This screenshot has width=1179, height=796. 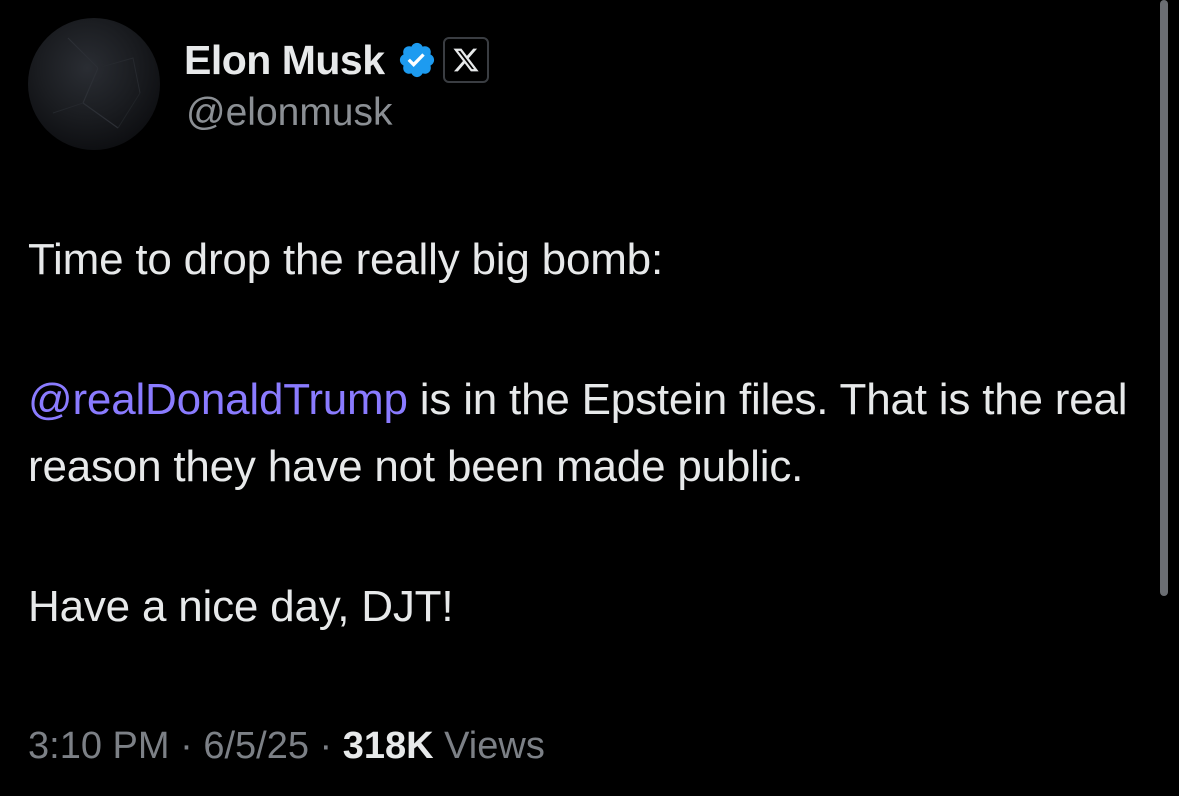 I want to click on author-display-name: Elon Musk, so click(x=284, y=60).